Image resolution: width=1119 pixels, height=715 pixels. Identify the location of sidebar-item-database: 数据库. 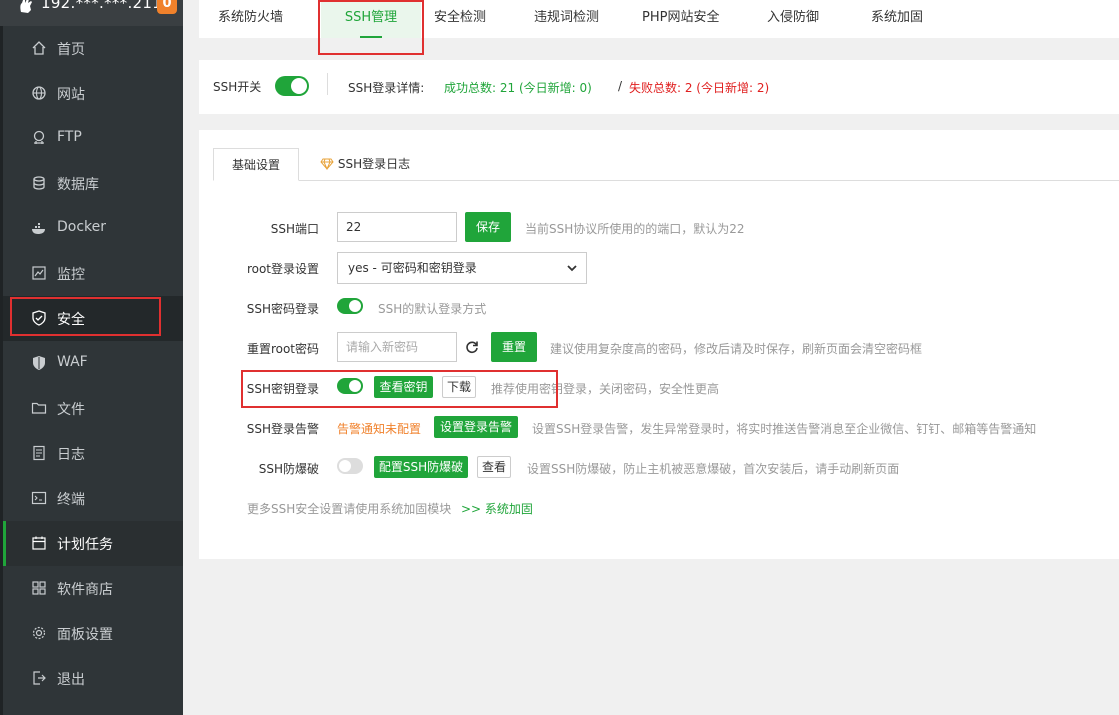
(93, 183).